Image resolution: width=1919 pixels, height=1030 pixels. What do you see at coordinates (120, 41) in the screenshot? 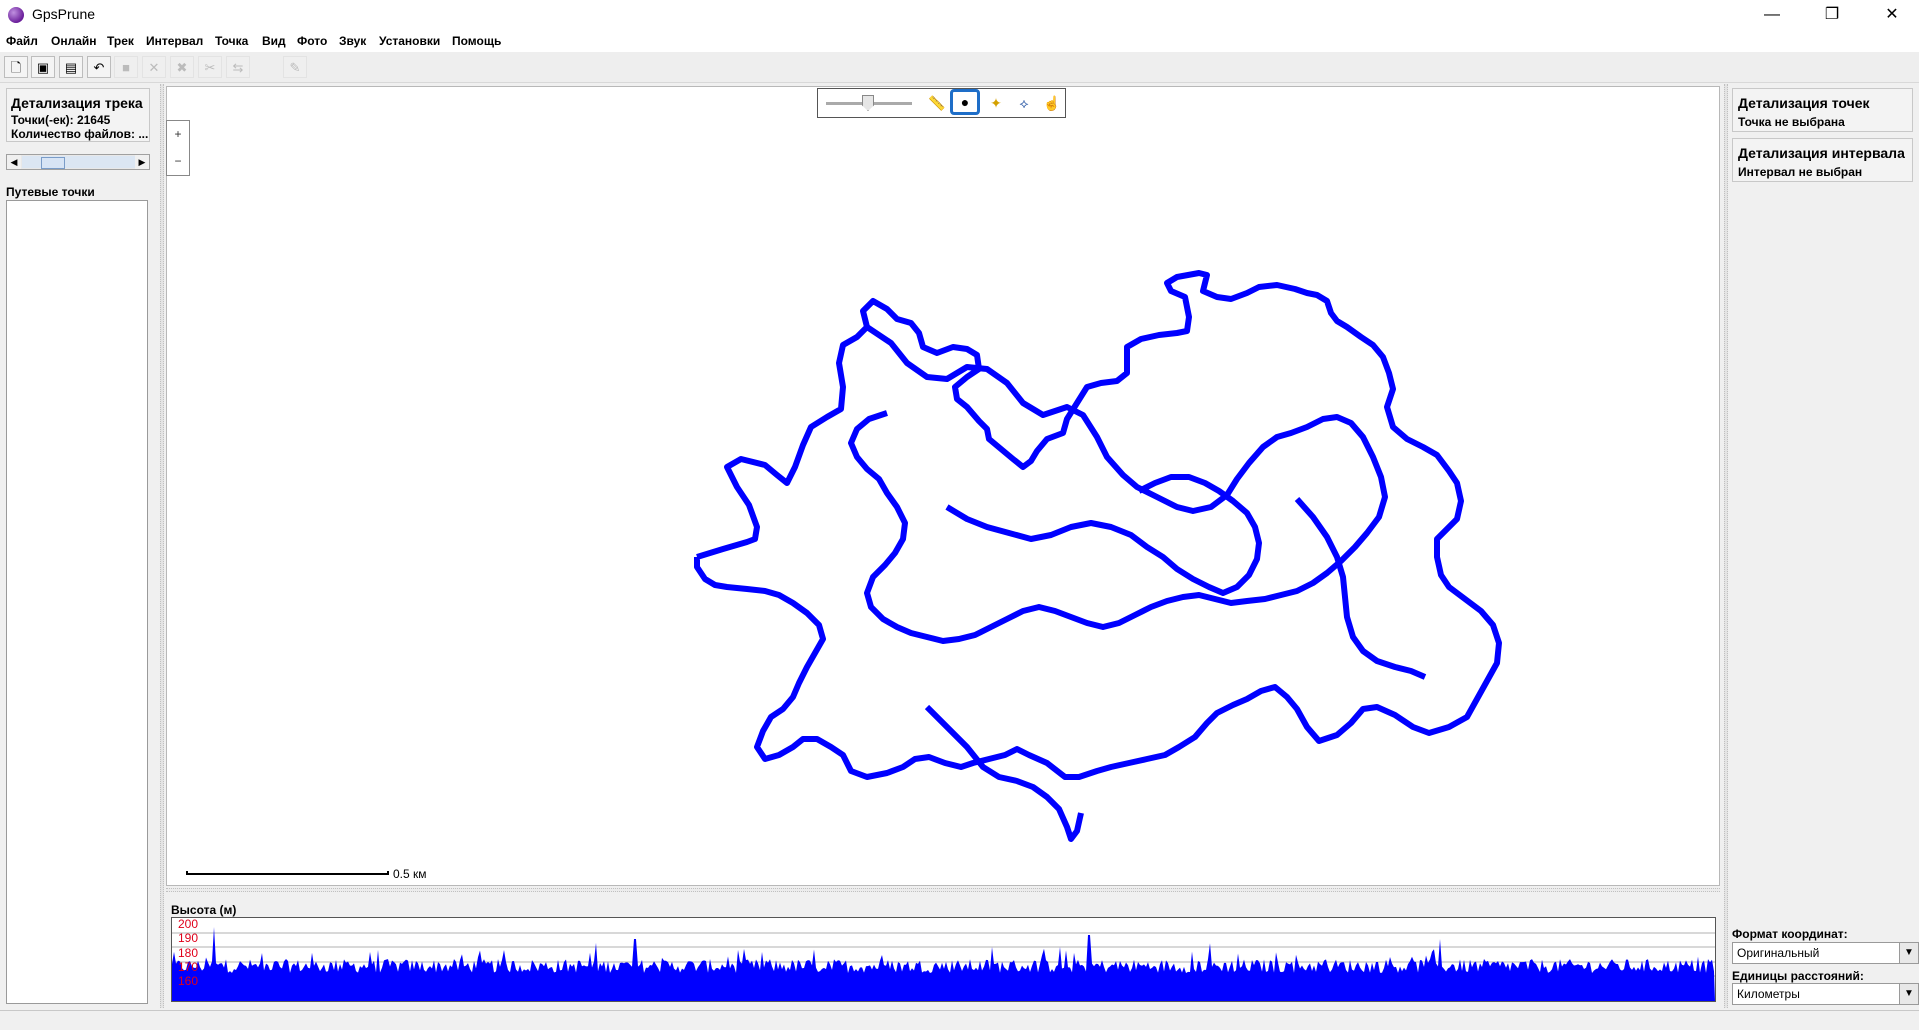
I see `menu-track: Трек` at bounding box center [120, 41].